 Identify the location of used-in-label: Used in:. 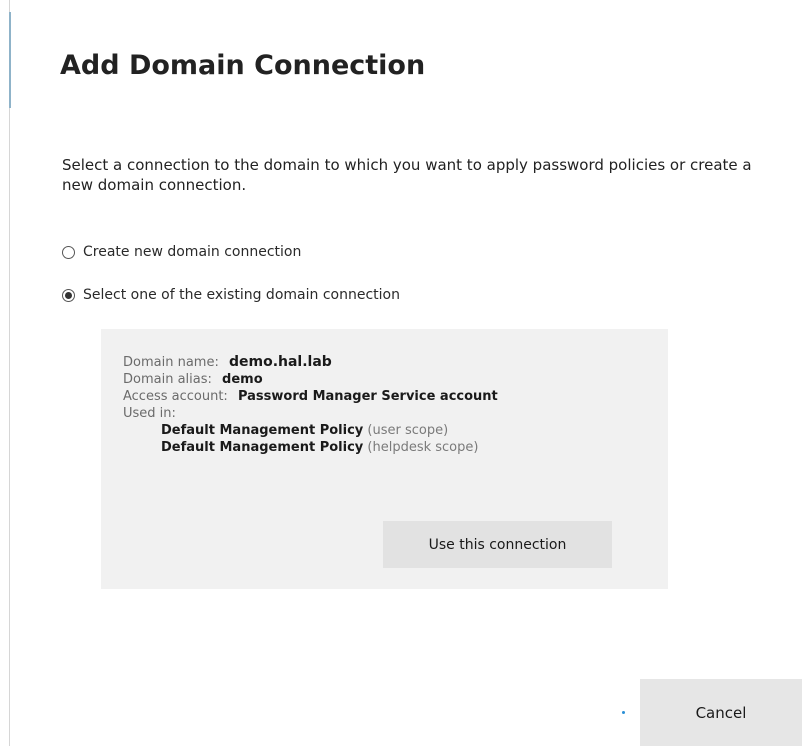
(149, 413).